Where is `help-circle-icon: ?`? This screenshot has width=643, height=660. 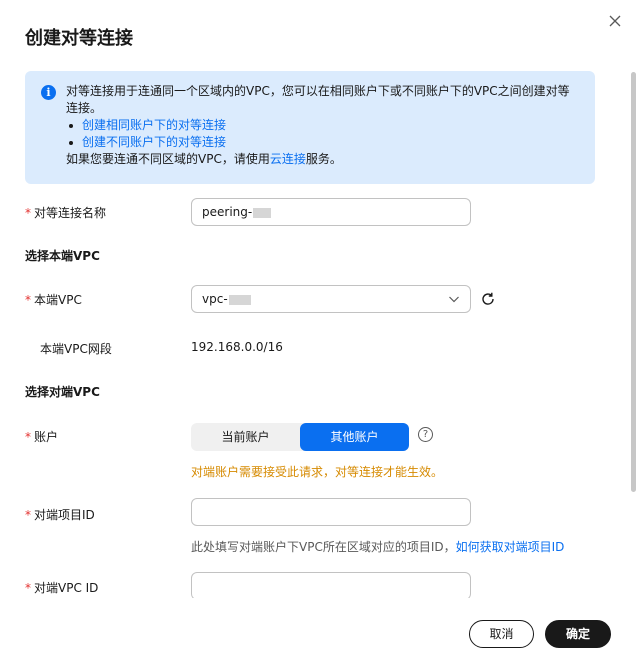
help-circle-icon: ? is located at coordinates (425, 434).